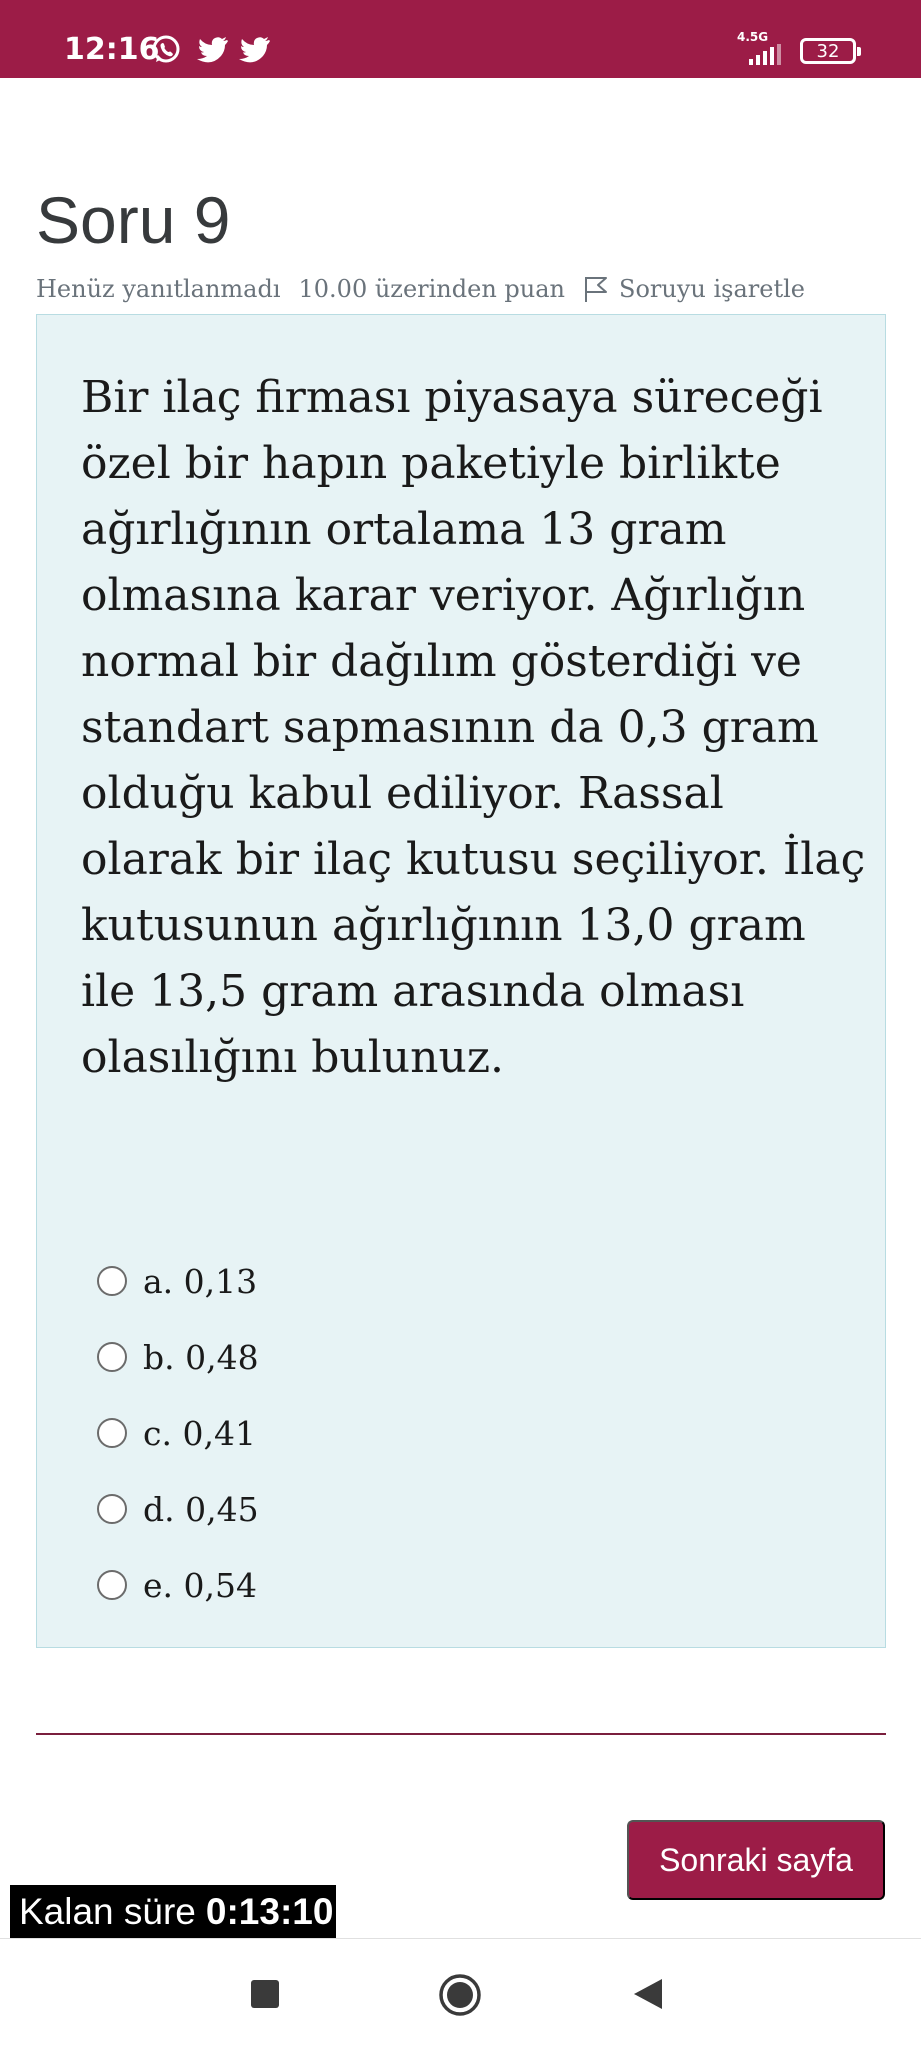 This screenshot has width=921, height=2048. I want to click on question-title: Soru 9, so click(133, 220).